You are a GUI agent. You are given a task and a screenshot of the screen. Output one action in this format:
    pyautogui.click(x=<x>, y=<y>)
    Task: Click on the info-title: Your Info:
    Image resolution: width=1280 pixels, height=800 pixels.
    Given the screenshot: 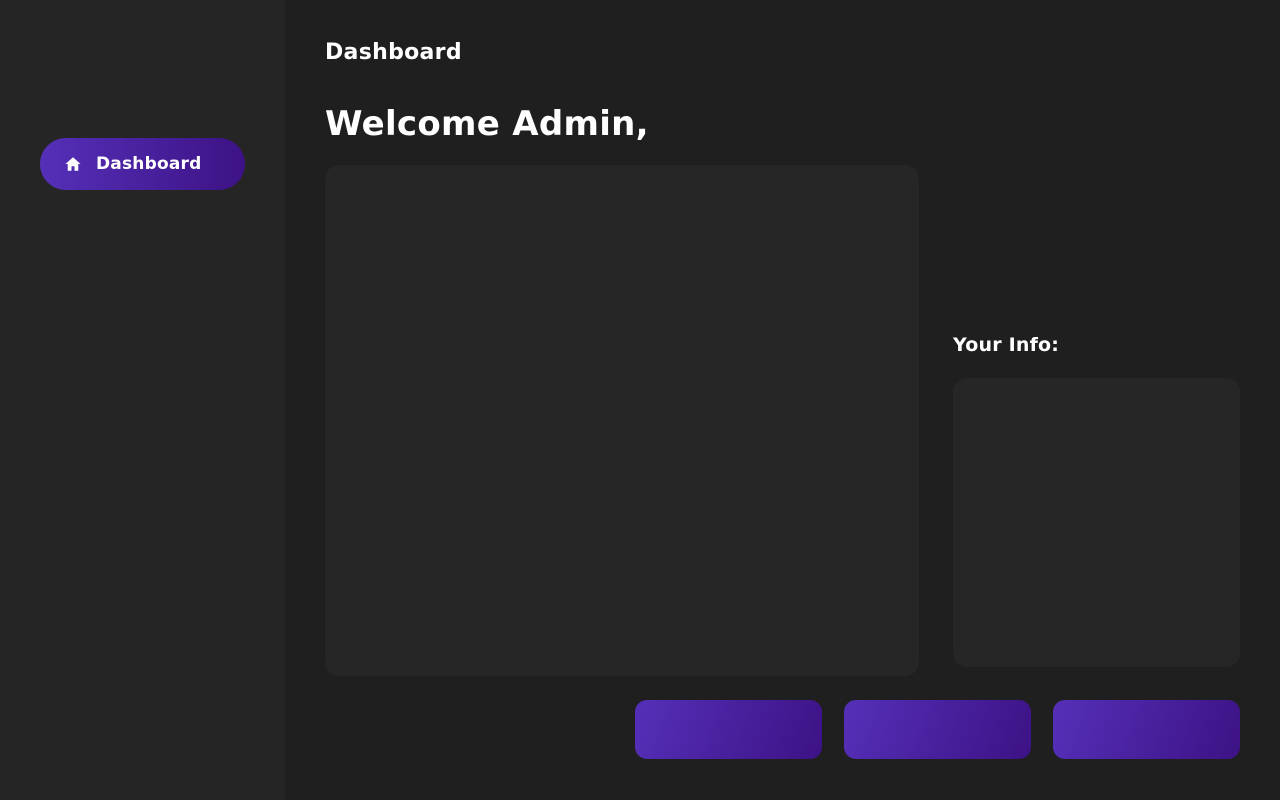 What is the action you would take?
    pyautogui.click(x=1006, y=345)
    